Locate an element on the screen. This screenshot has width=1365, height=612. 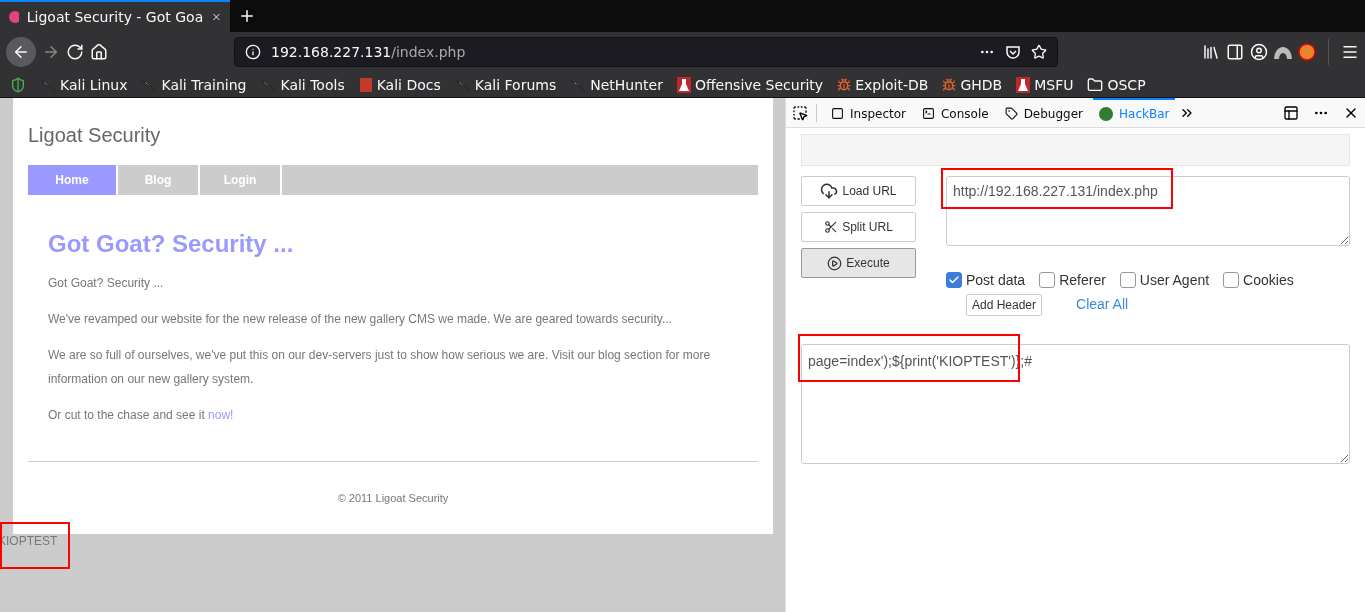
bookmark: Exploit-DB is located at coordinates (883, 84).